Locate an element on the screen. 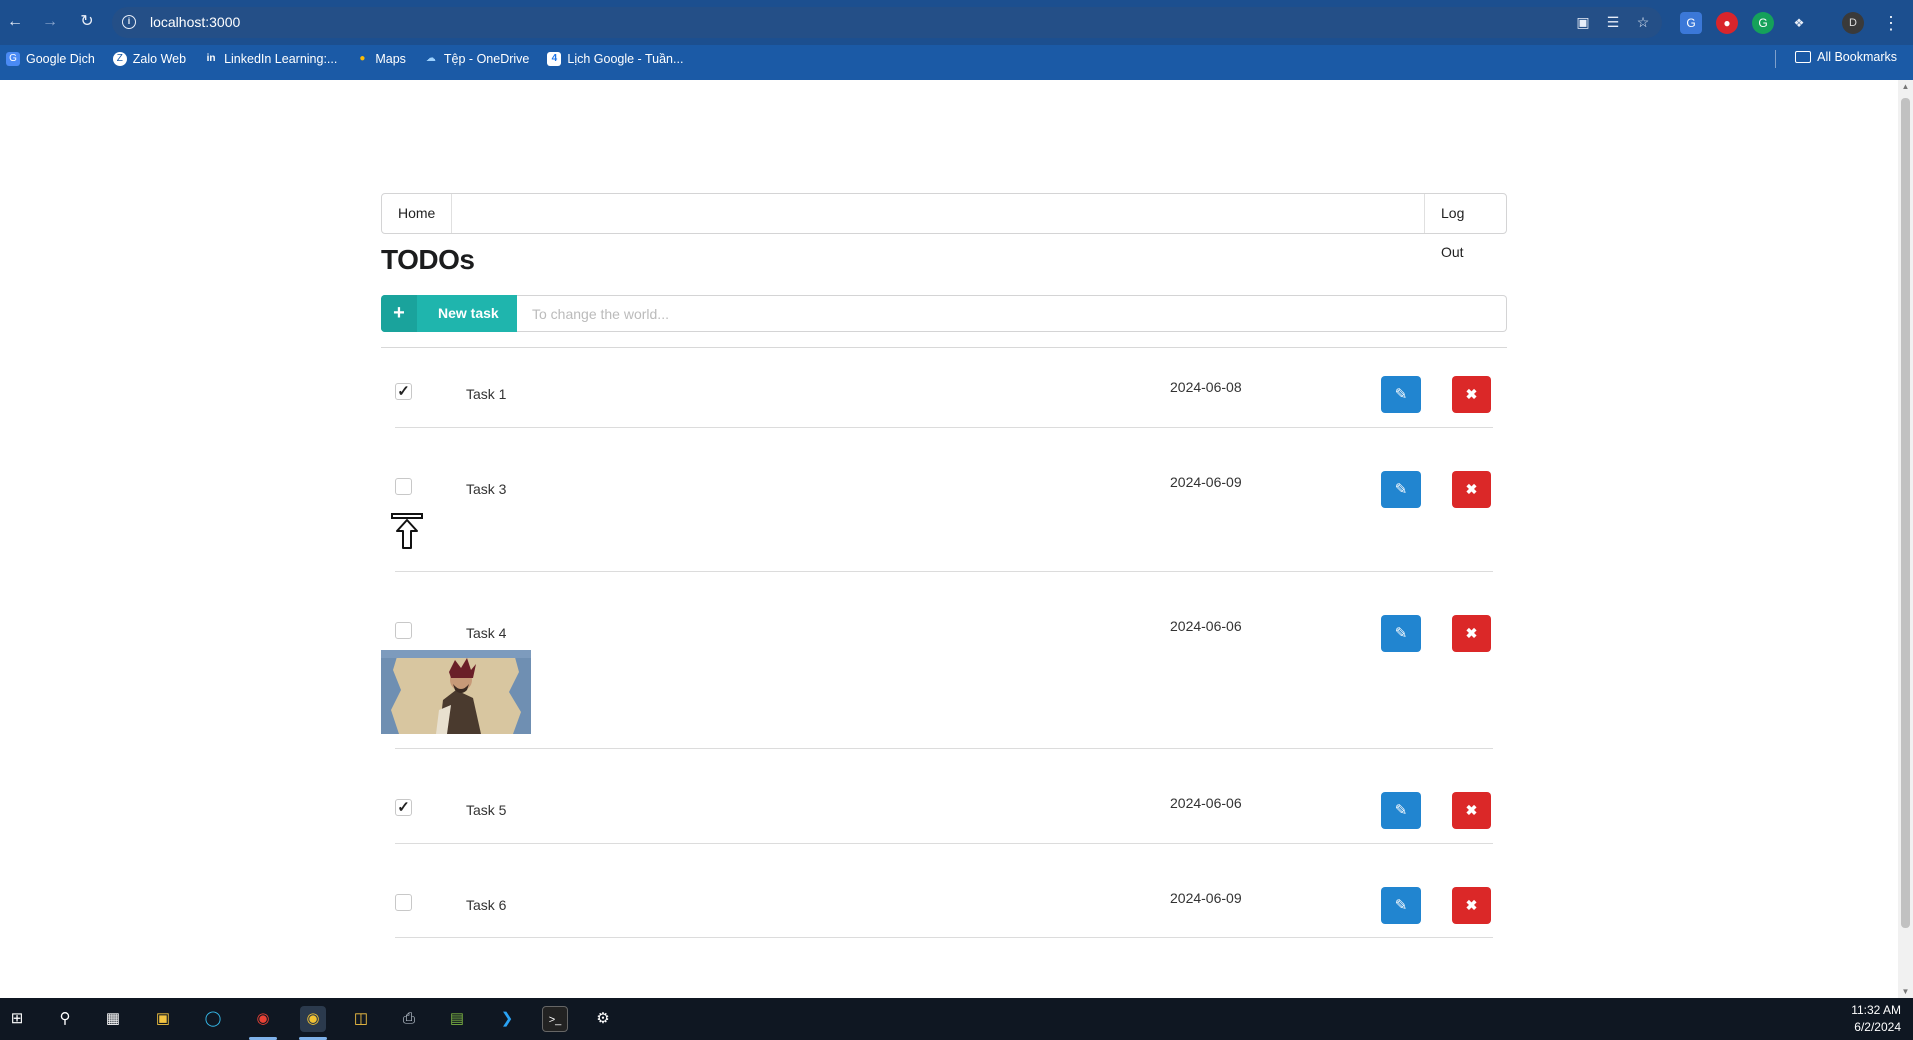 This screenshot has height=1040, width=1913. page-title: TODOs is located at coordinates (428, 259).